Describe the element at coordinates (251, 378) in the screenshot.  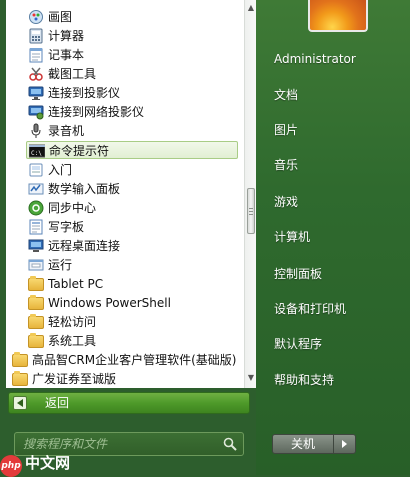
I see `scroll-down-arrow-icon: ▼` at that location.